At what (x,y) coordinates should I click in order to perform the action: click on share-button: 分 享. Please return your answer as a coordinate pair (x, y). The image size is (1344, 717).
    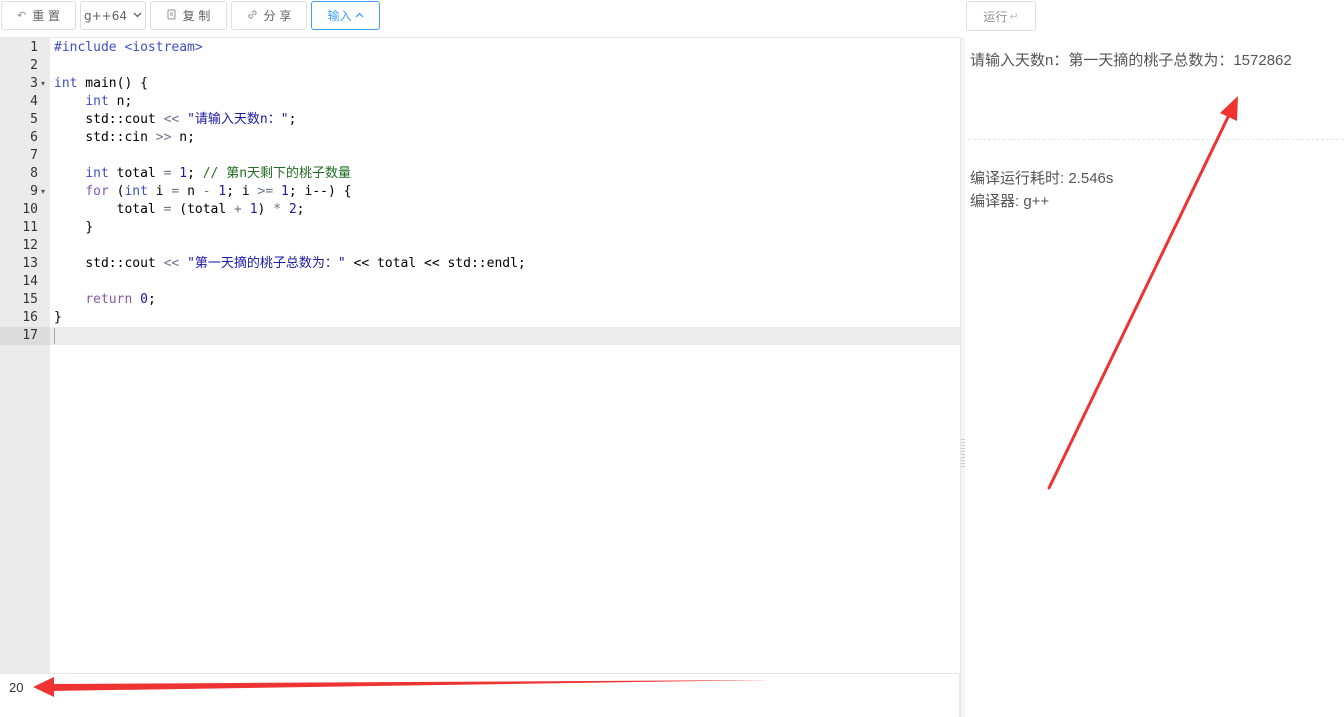
    Looking at the image, I should click on (269, 15).